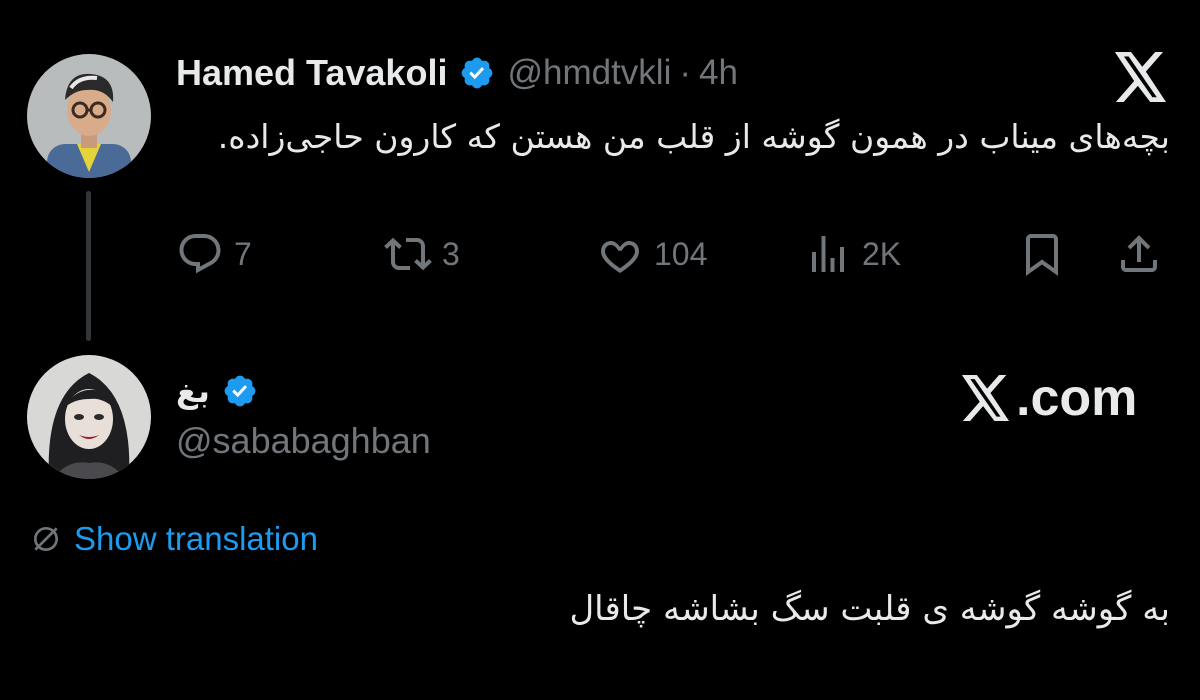  Describe the element at coordinates (852, 254) in the screenshot. I see `views-button: 2K` at that location.